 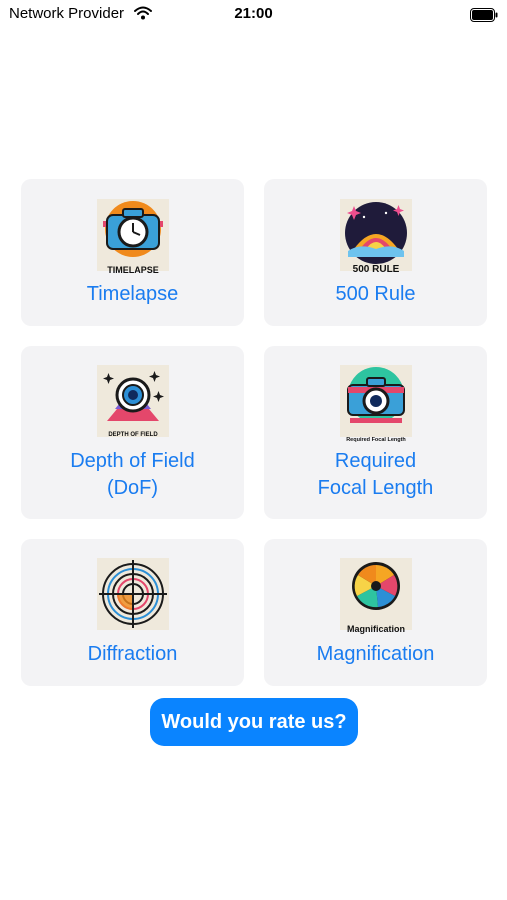 What do you see at coordinates (133, 270) in the screenshot?
I see `timelapse-icon-text: TIMELAPSE` at bounding box center [133, 270].